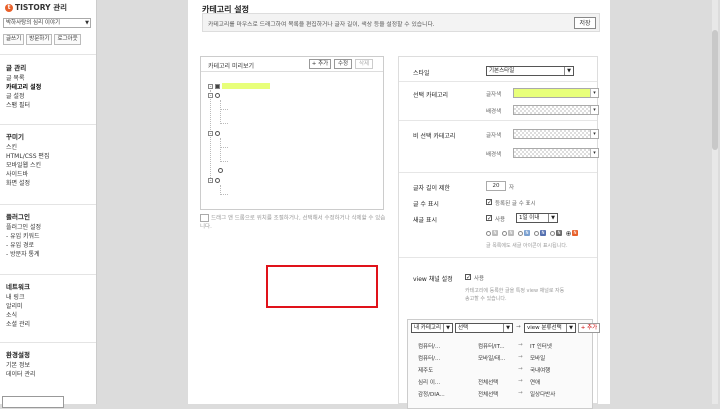 Image resolution: width=720 pixels, height=409 pixels. Describe the element at coordinates (486, 394) in the screenshot. I see `mapping-row: 감정/DIA... 전체선택 → 일상다반사` at that location.